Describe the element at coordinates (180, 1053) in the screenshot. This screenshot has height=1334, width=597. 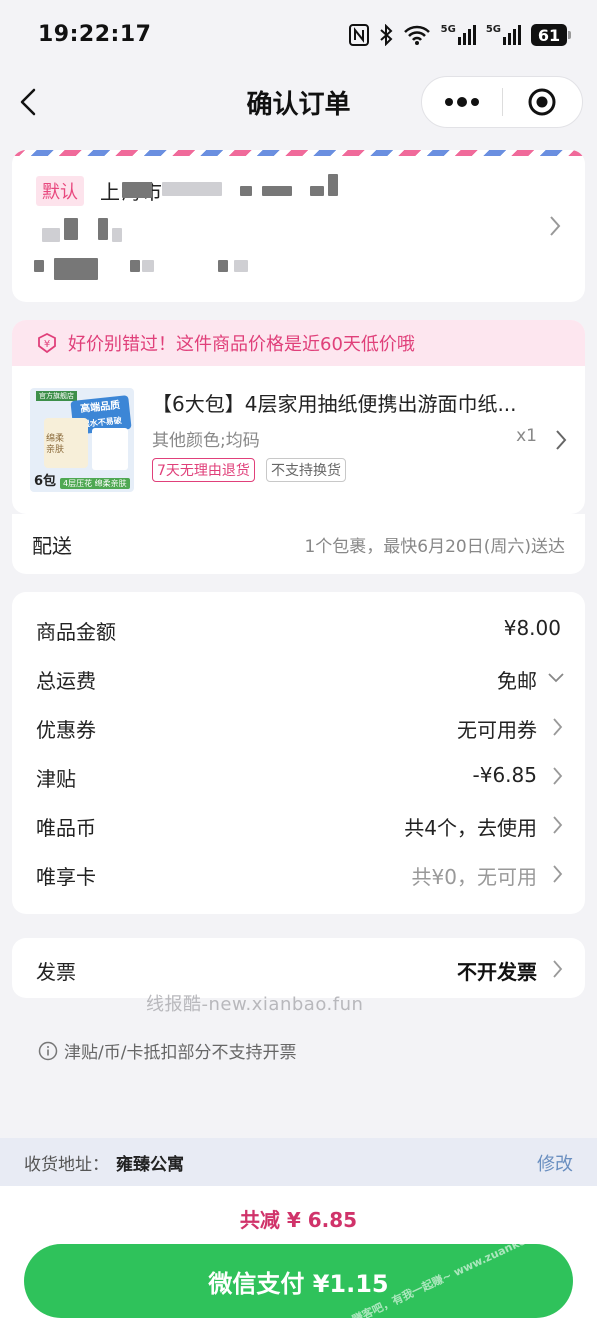
I see `invoice-note-text: 津贴/币/卡抵扣部分不支持开票` at that location.